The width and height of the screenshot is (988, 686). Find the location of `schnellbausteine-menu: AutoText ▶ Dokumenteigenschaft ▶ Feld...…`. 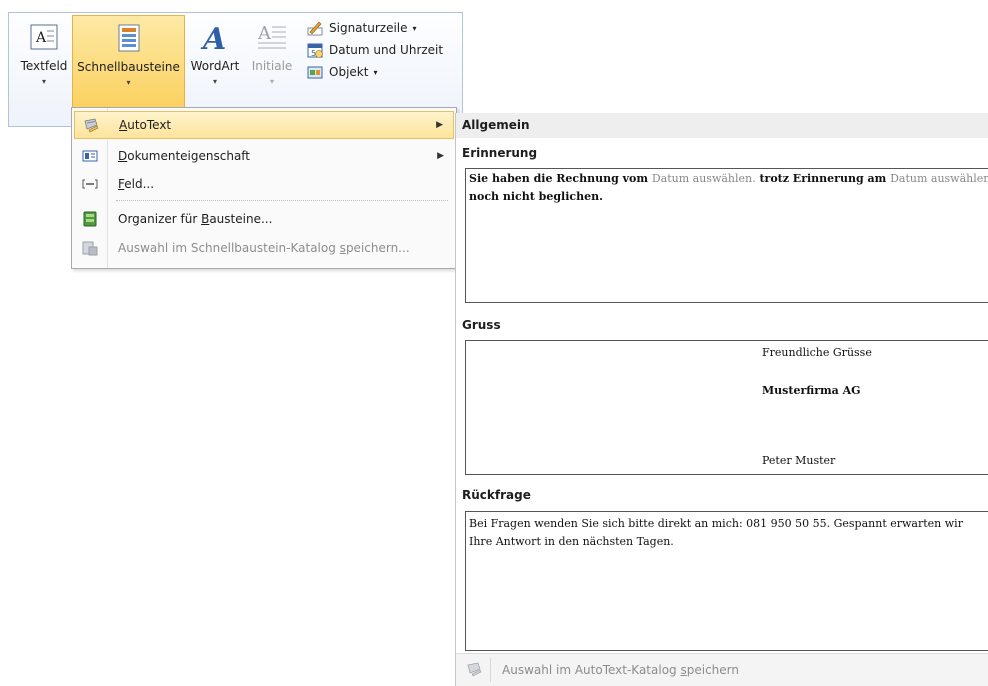

schnellbausteine-menu: AutoText ▶ Dokumenteigenschaft ▶ Feld...… is located at coordinates (264, 188).